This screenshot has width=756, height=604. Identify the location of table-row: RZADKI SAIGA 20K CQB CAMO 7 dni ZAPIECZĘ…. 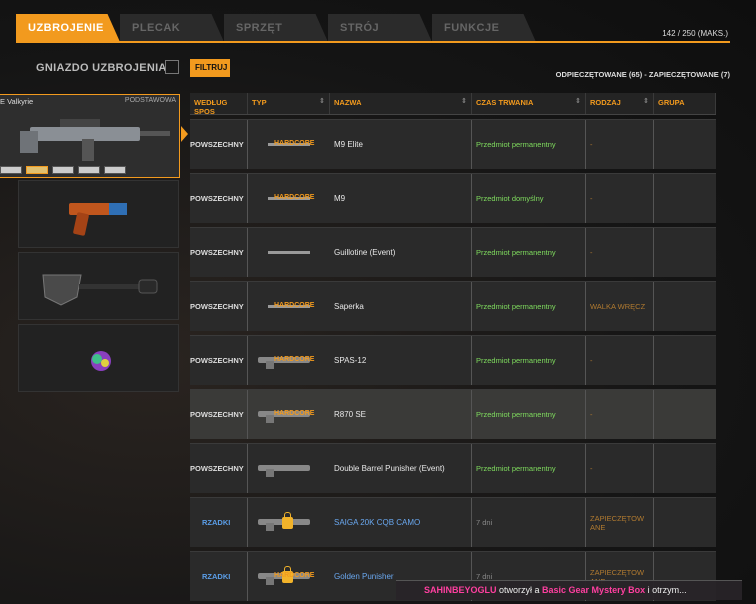
(453, 522).